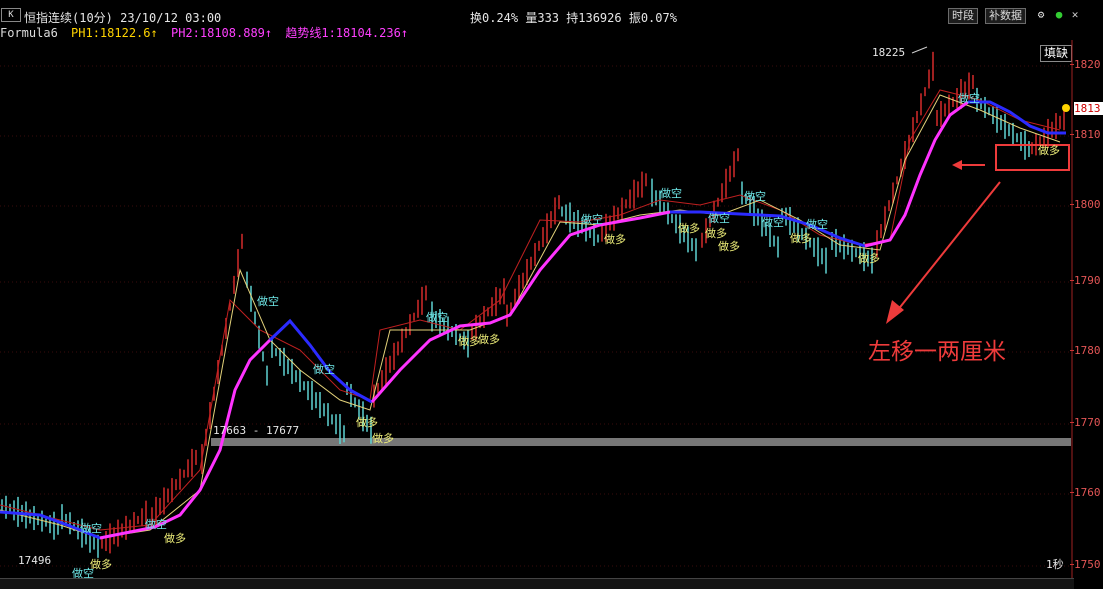  I want to click on price-tick: 1760, so click(1086, 492).